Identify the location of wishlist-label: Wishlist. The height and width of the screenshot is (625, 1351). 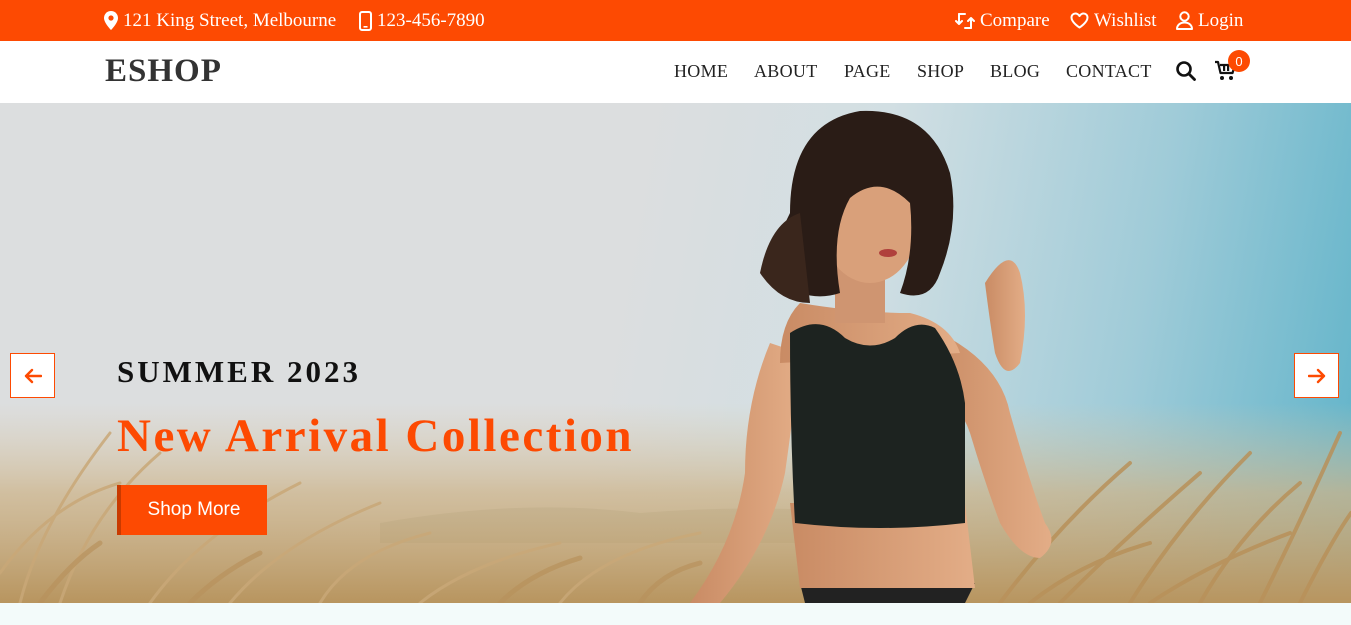
(1125, 20).